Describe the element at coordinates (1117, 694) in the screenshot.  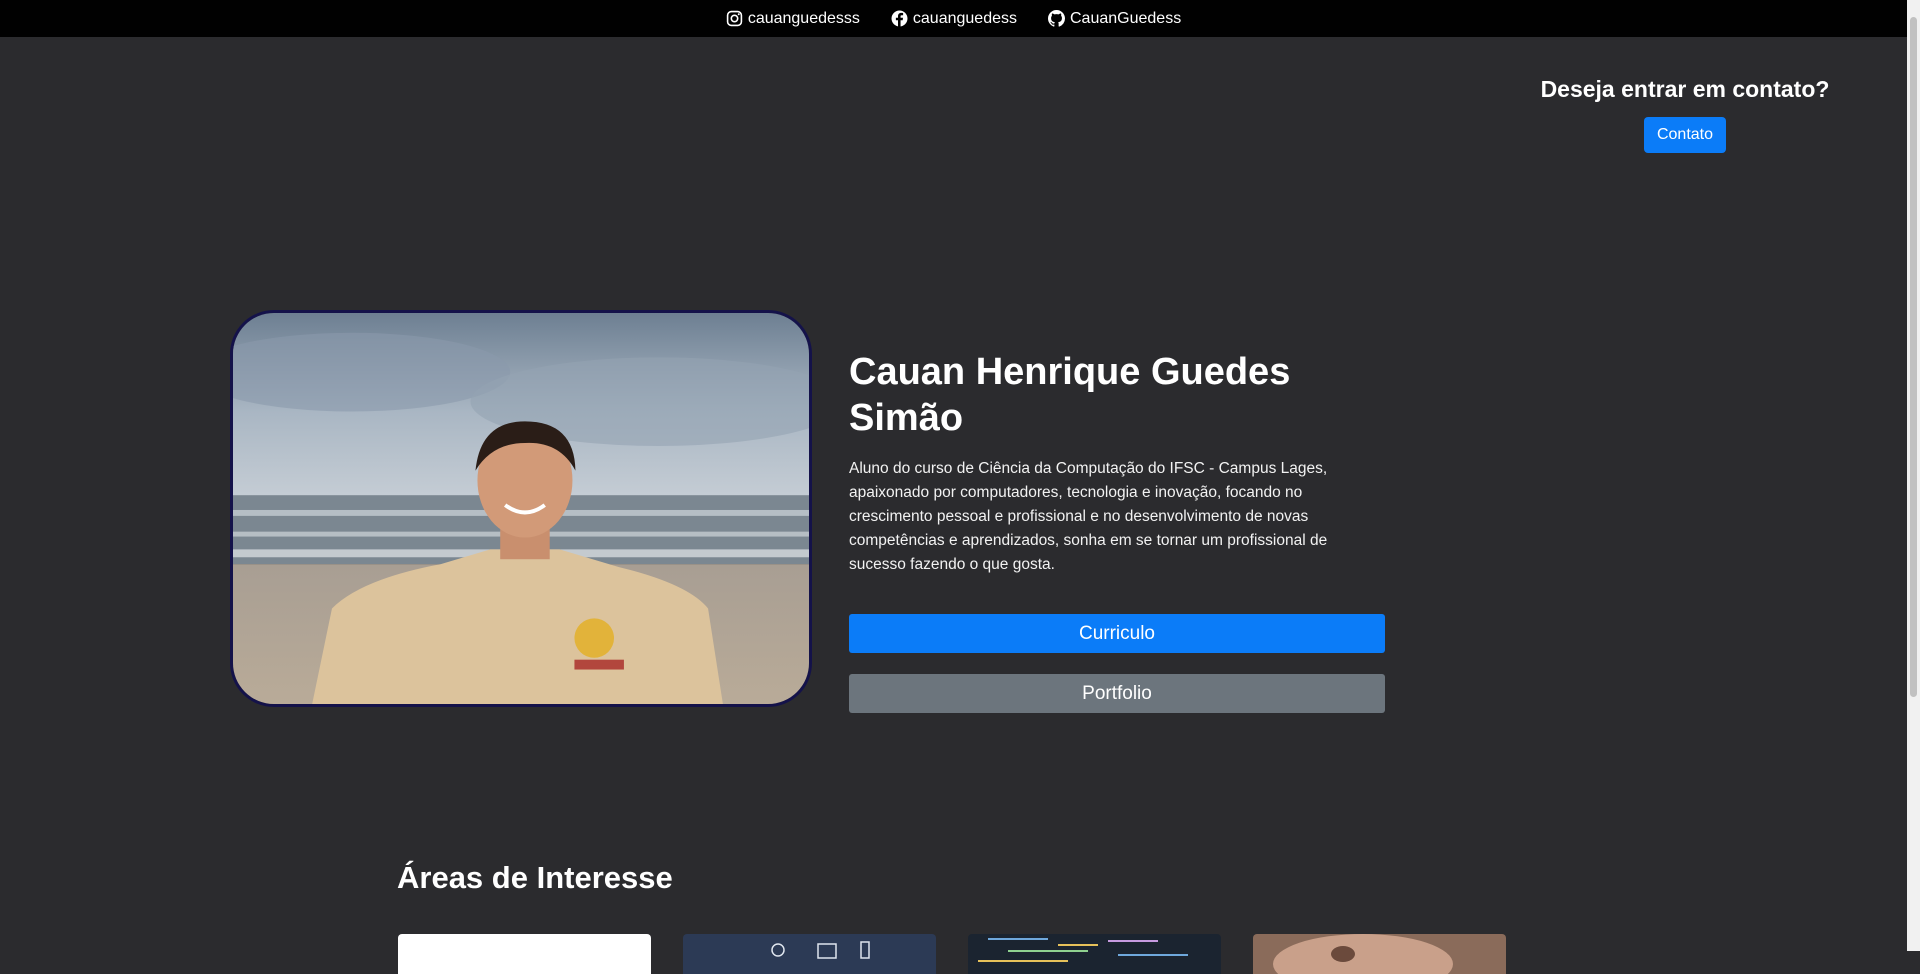
I see `portfolio-button: Portfolio` at that location.